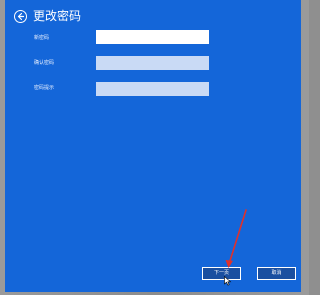  I want to click on mouse-pointer-icon, so click(228, 281).